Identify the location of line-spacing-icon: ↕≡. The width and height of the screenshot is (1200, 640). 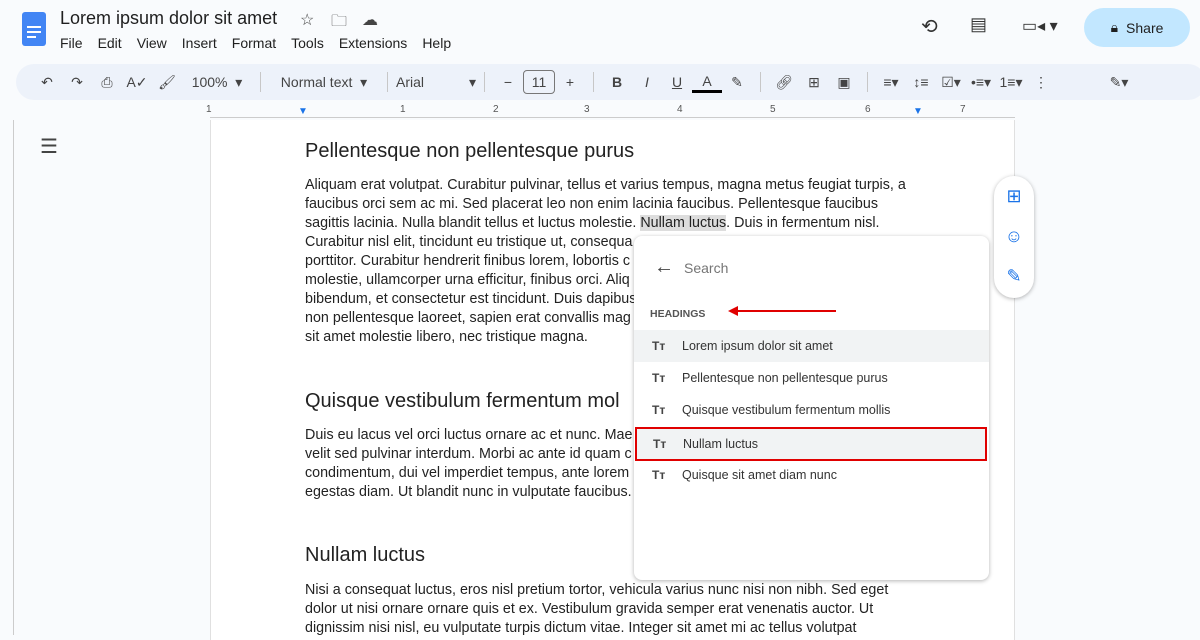
(921, 82).